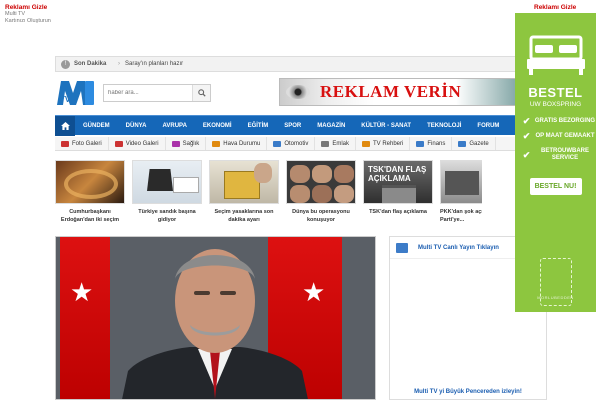 This screenshot has width=600, height=400. Describe the element at coordinates (321, 216) in the screenshot. I see `card-caption: Dünya bu operasyonu konuşuyor` at that location.